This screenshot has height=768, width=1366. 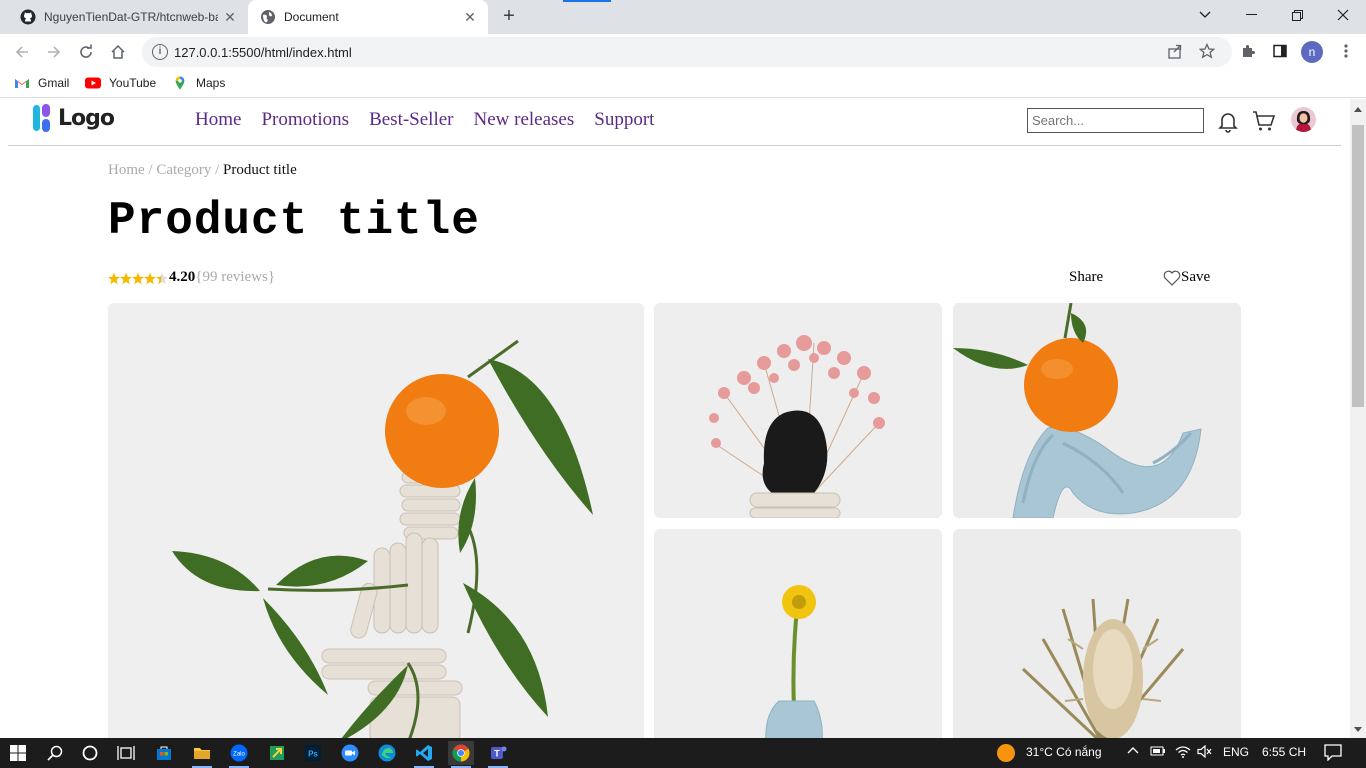 I want to click on bookmarks-bar: Gmail YouTube Maps, so click(x=683, y=84).